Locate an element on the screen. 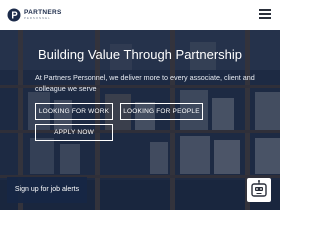  hamburger-menu-icon is located at coordinates (265, 14).